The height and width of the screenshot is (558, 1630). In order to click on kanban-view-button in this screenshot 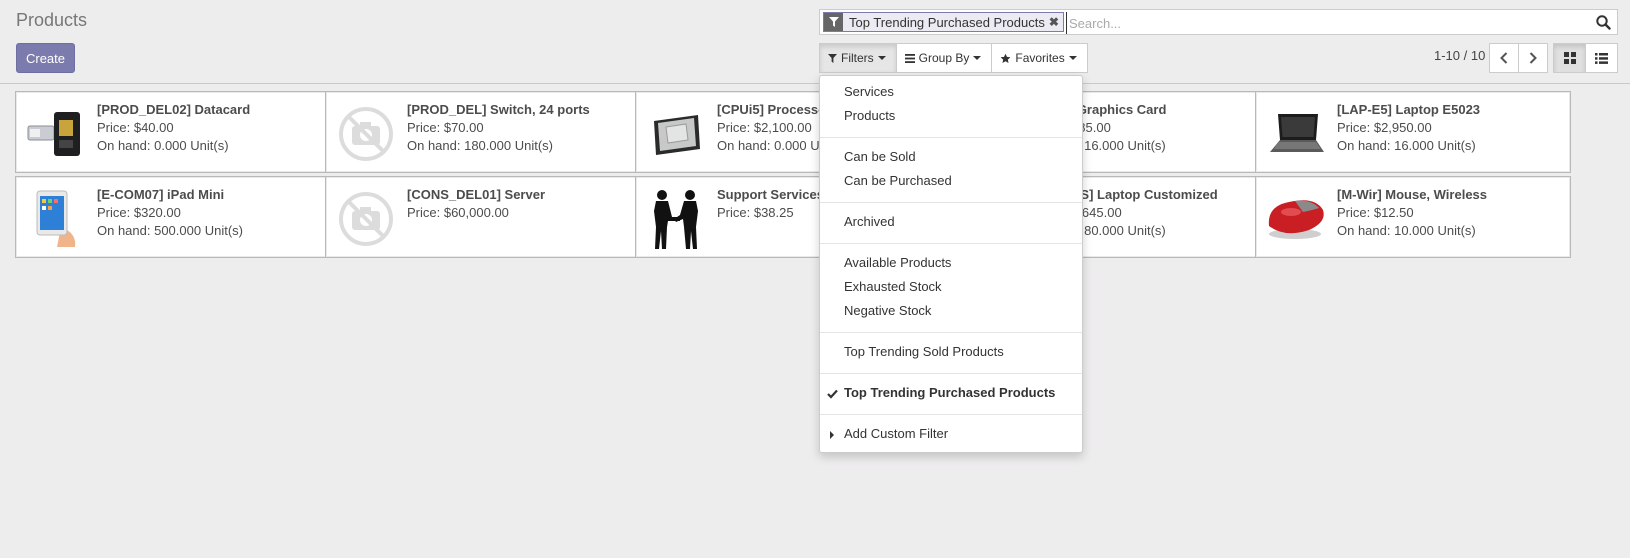, I will do `click(1569, 58)`.